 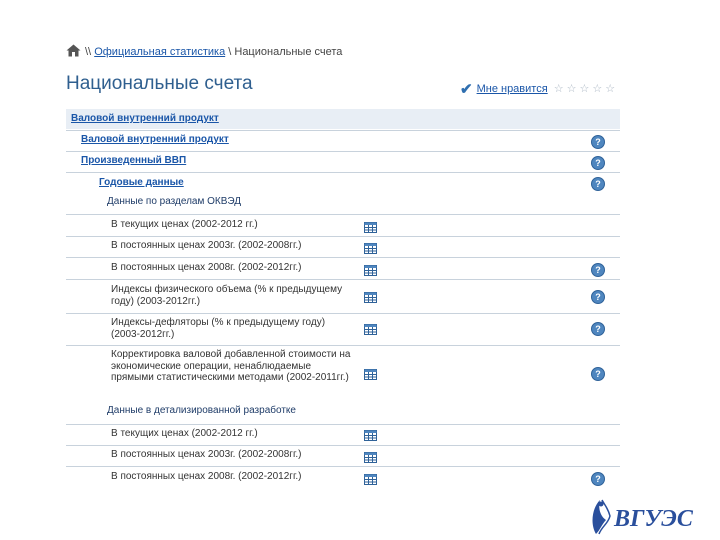 What do you see at coordinates (145, 118) in the screenshot?
I see `tree-link-gdp-root: Валовой внутренний продукт` at bounding box center [145, 118].